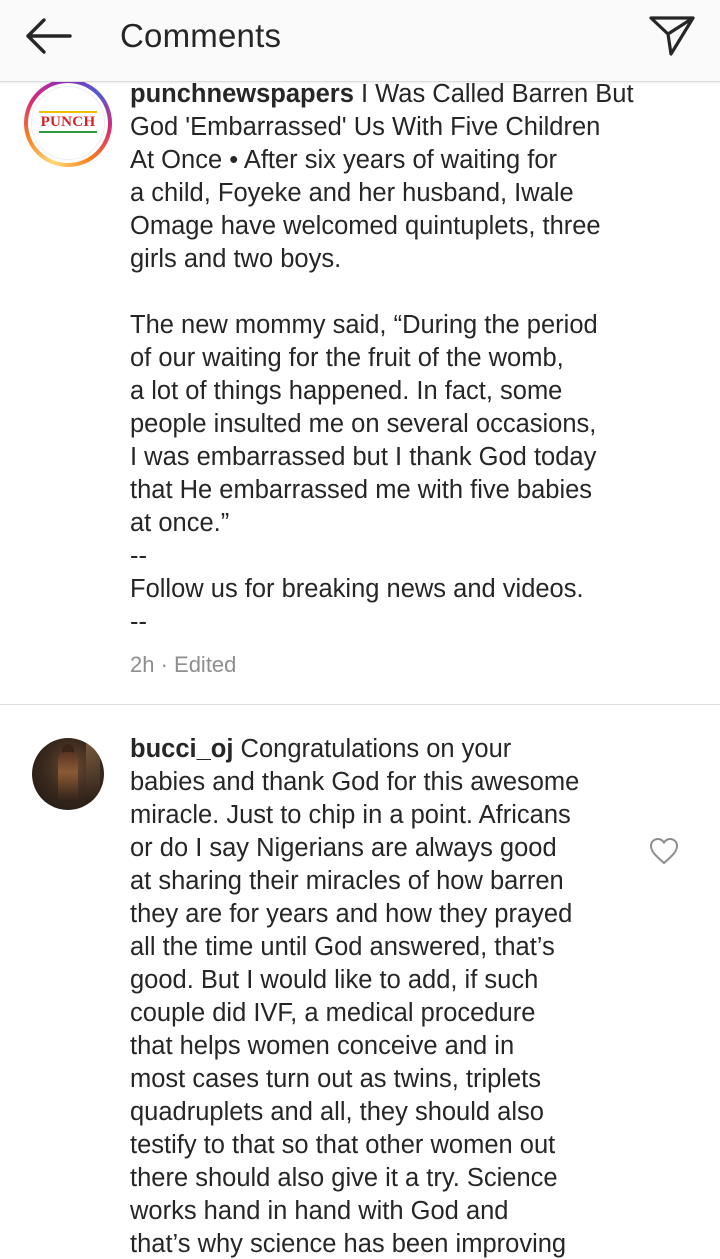 This screenshot has height=1259, width=720. Describe the element at coordinates (333, 1013) in the screenshot. I see `comment-line: couple did IVF, a medical procedure` at that location.